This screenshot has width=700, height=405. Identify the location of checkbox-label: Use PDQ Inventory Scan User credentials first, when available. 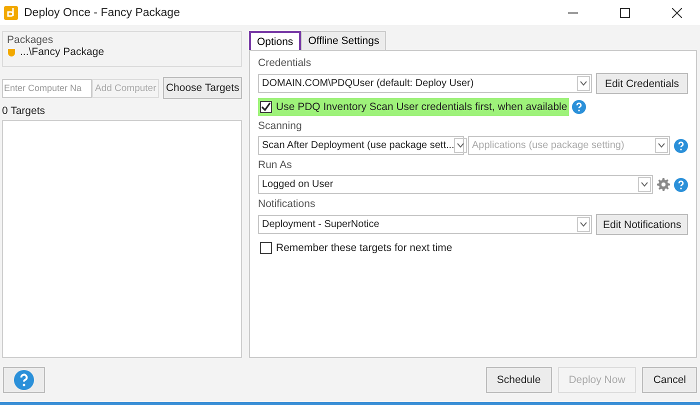
(422, 107).